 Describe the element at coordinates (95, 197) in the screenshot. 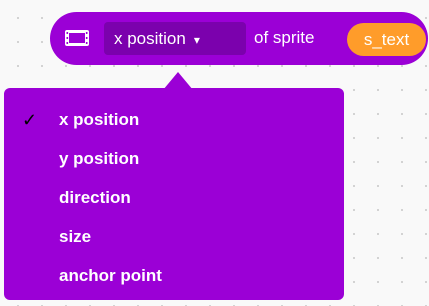

I see `menu-item-label: direction` at that location.